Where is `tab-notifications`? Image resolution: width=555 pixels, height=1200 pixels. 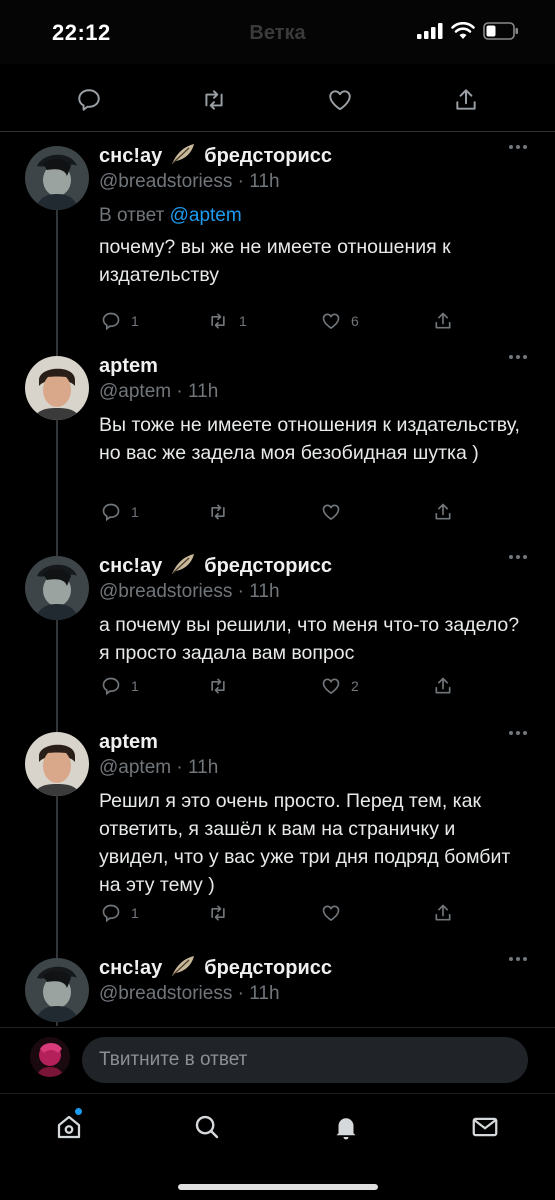
tab-notifications is located at coordinates (346, 1127).